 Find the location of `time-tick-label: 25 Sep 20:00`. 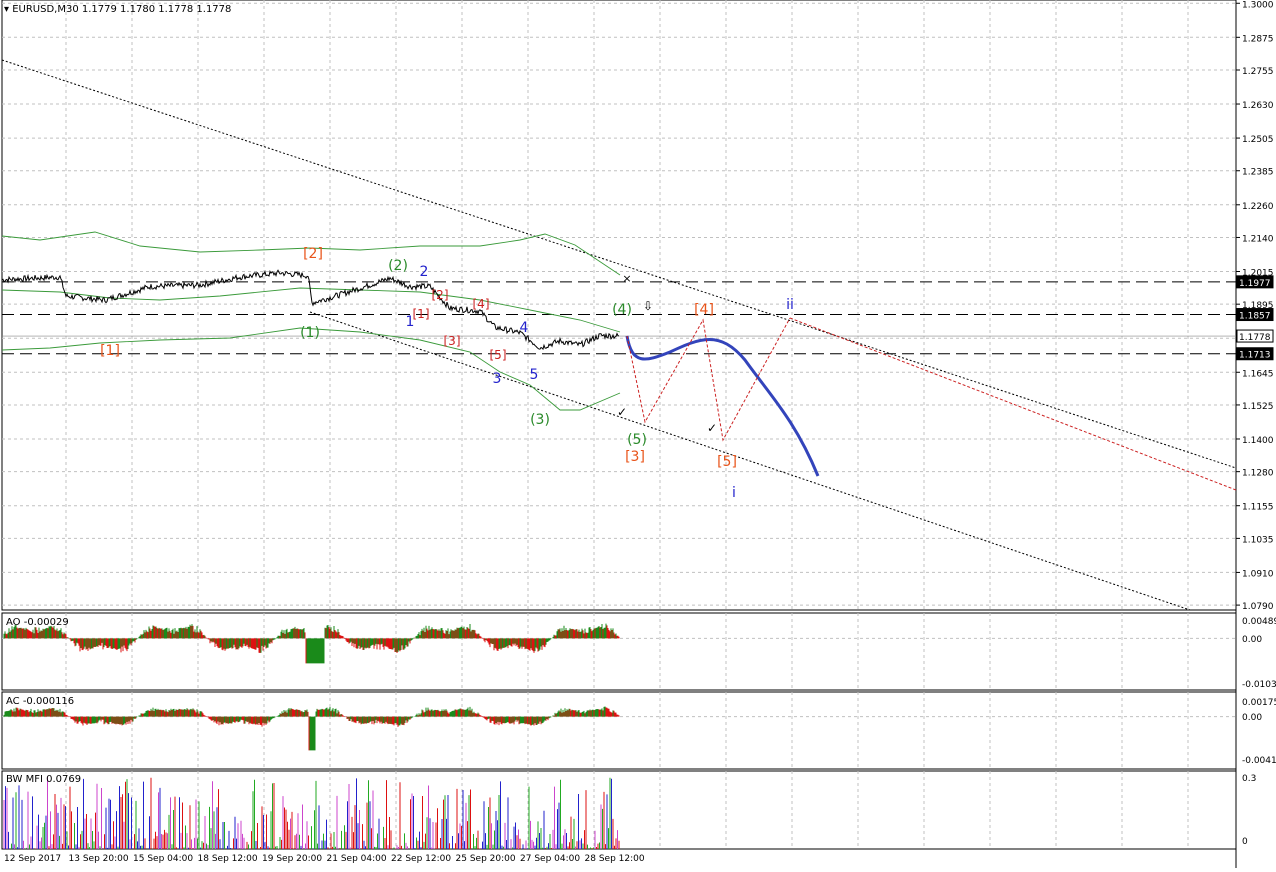

time-tick-label: 25 Sep 20:00 is located at coordinates (486, 859).